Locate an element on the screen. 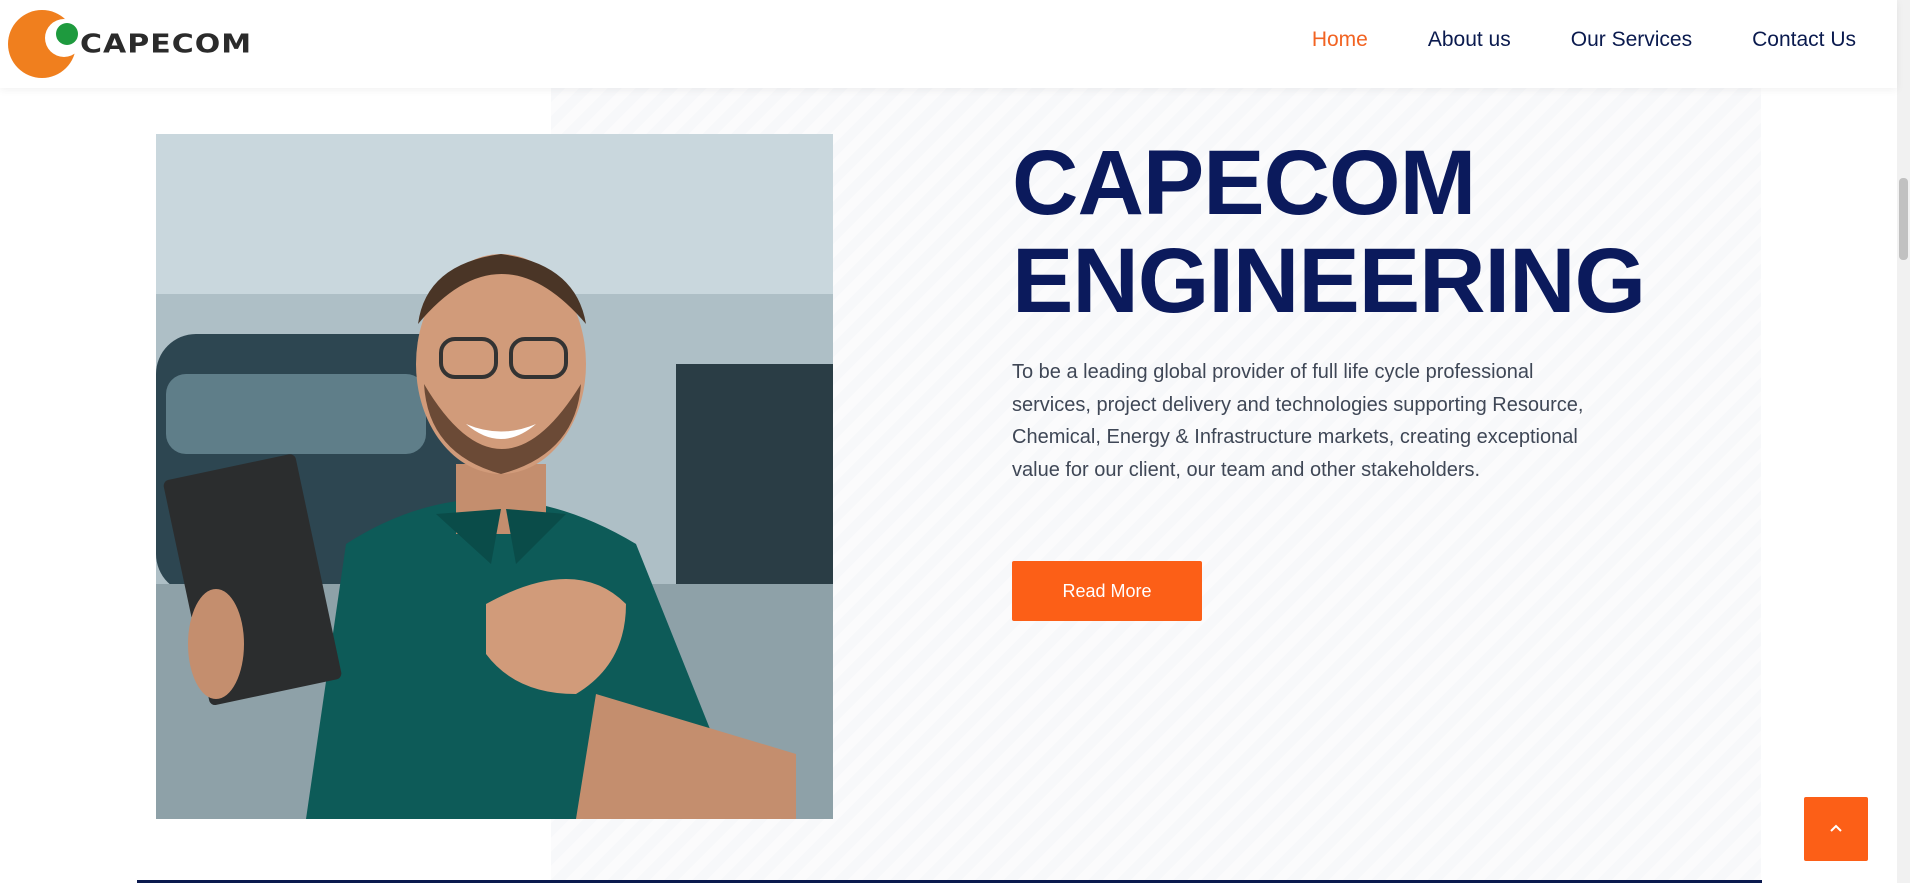  chevron-up-icon is located at coordinates (1836, 829).